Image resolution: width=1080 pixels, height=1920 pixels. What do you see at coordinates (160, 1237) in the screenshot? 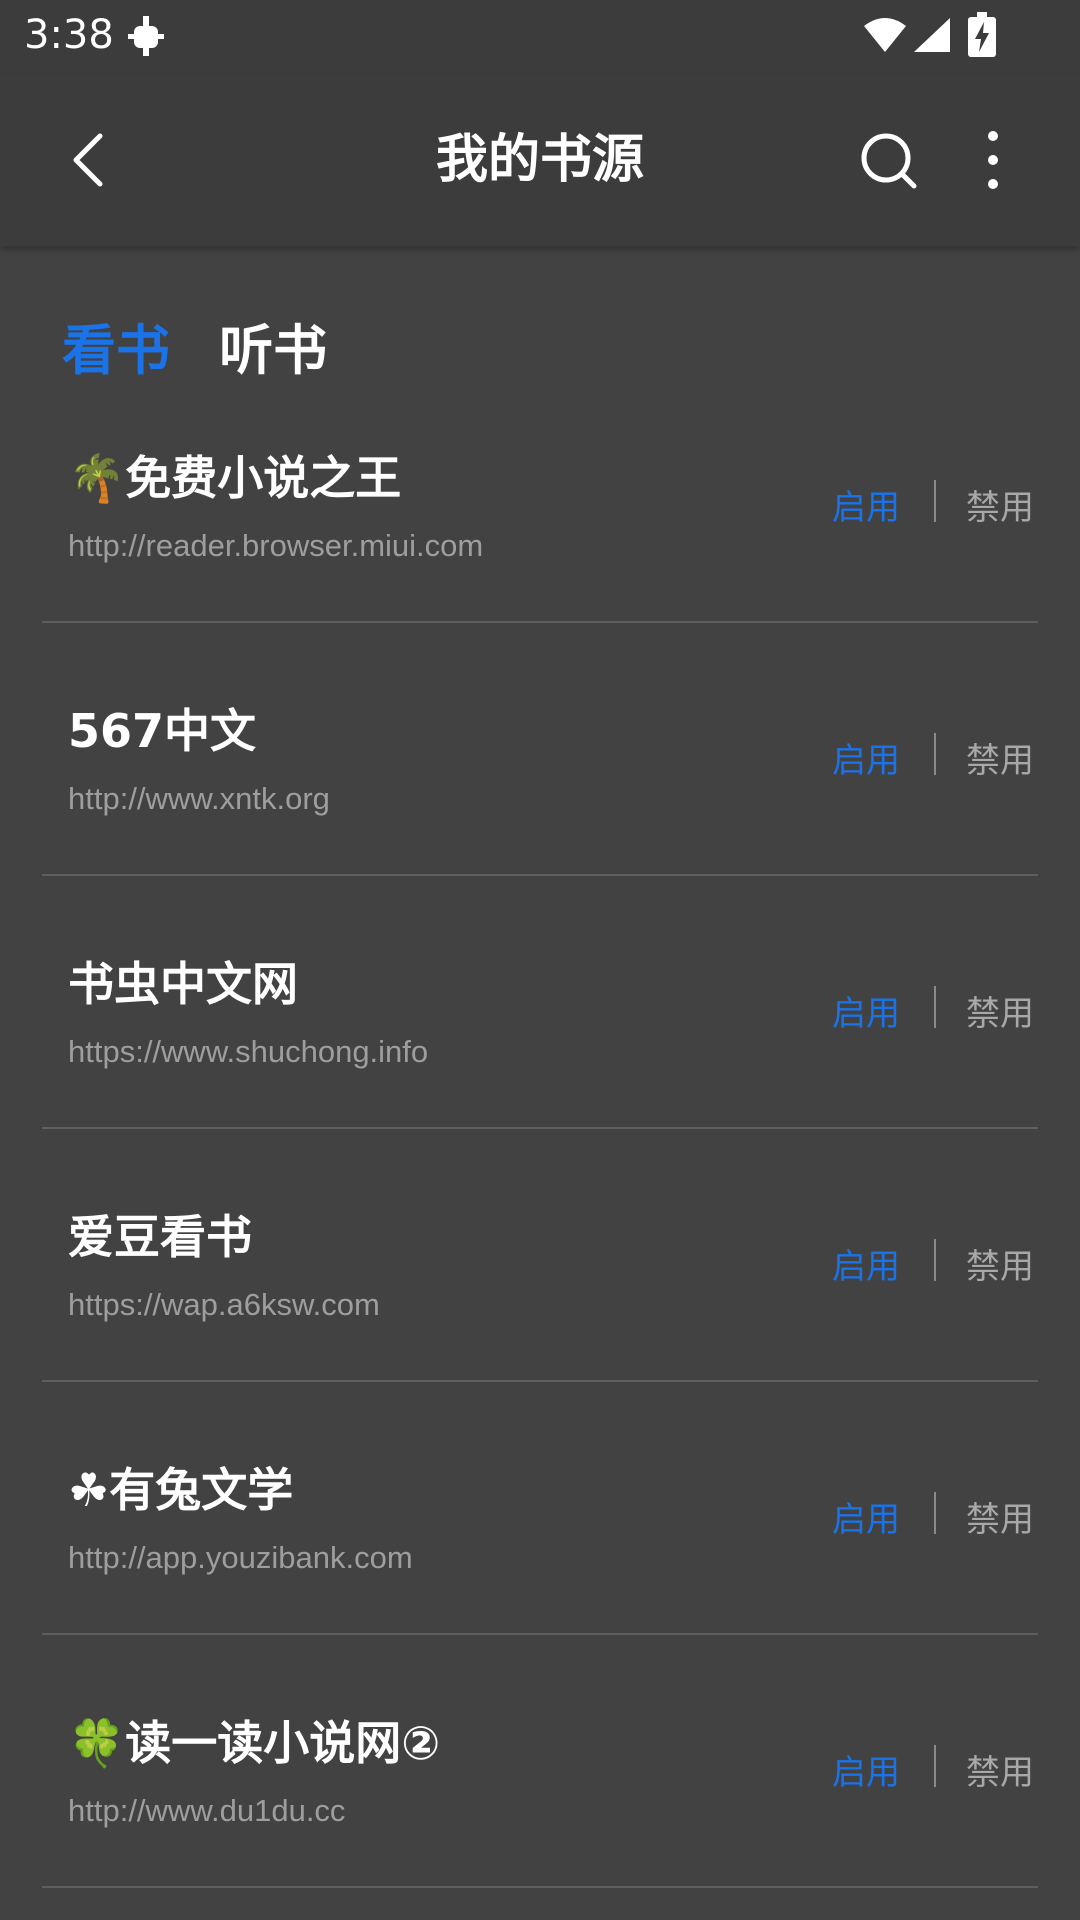
I see `source-name: 爱豆看书` at bounding box center [160, 1237].